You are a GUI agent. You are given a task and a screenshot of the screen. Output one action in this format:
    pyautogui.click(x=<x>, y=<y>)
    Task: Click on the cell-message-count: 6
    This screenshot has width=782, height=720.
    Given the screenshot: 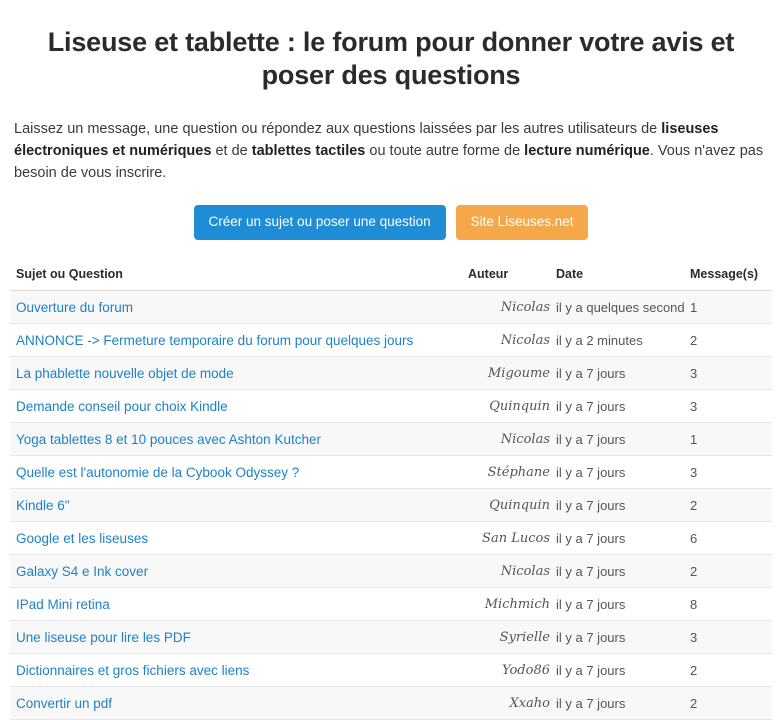 What is the action you would take?
    pyautogui.click(x=728, y=538)
    